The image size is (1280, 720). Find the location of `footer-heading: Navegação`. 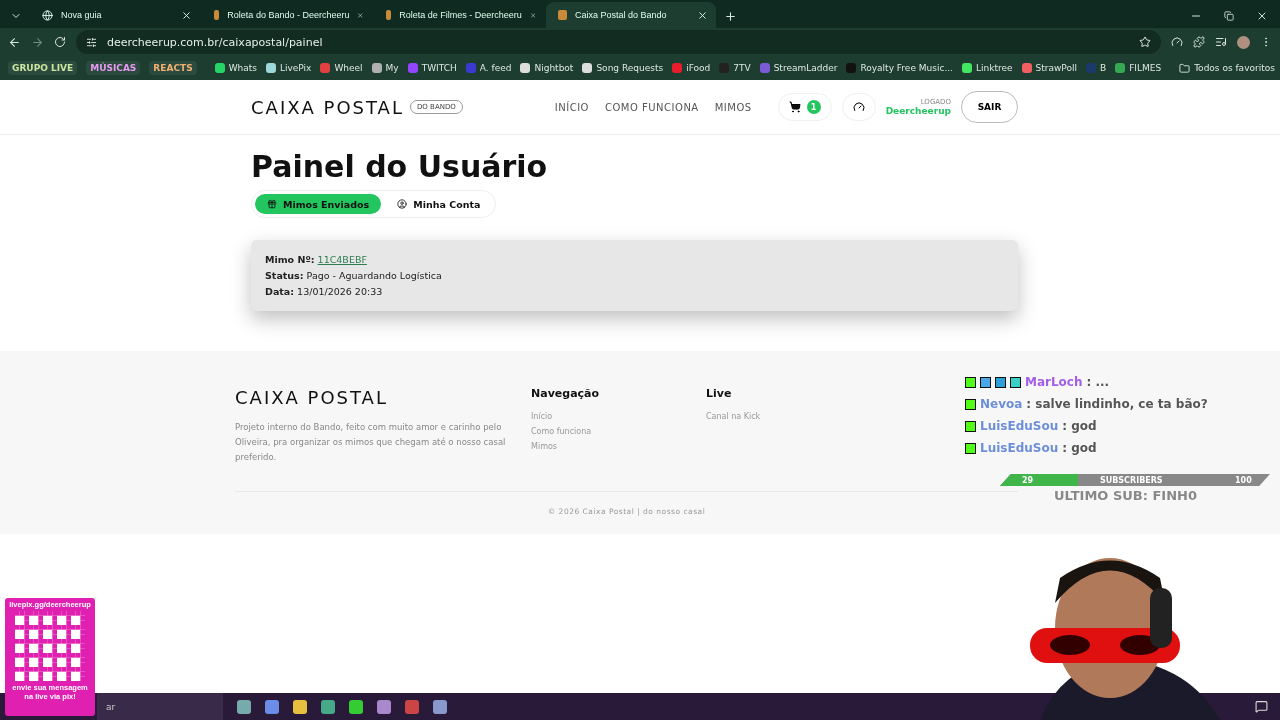

footer-heading: Navegação is located at coordinates (566, 393).